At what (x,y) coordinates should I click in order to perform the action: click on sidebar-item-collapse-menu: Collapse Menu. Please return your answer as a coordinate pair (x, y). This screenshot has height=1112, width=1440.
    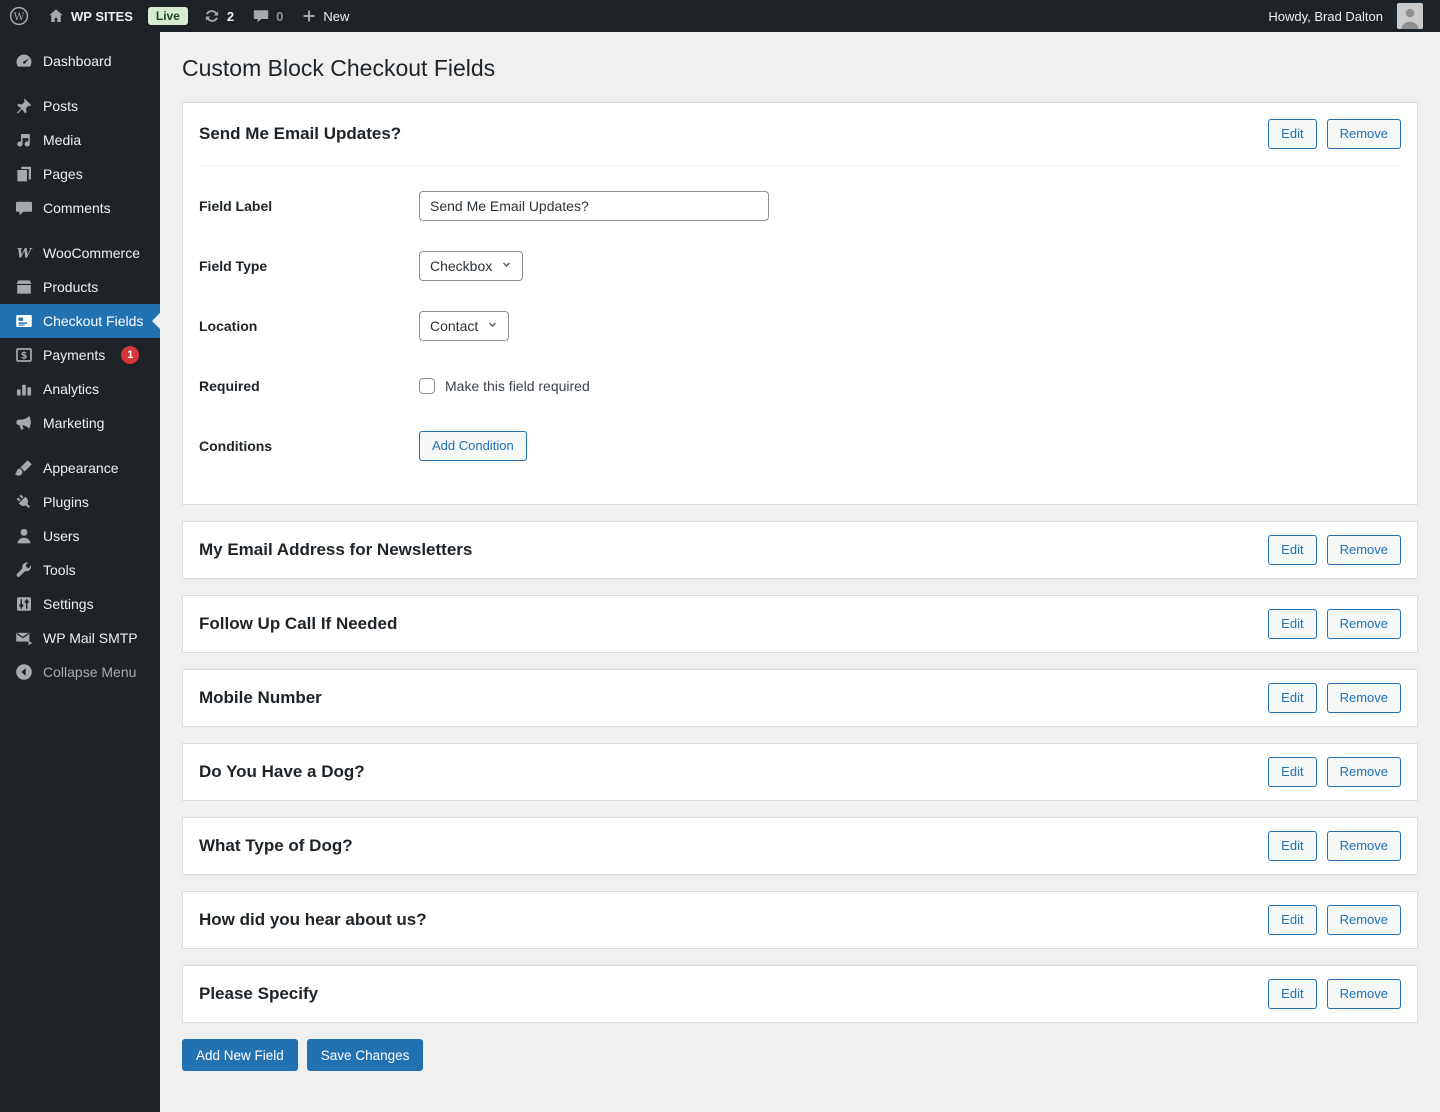
    Looking at the image, I should click on (80, 672).